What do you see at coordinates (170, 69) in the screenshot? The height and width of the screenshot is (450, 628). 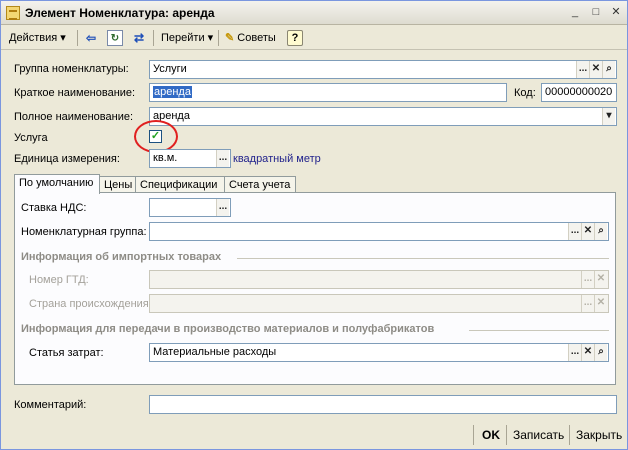 I see `group-value: Услуги` at bounding box center [170, 69].